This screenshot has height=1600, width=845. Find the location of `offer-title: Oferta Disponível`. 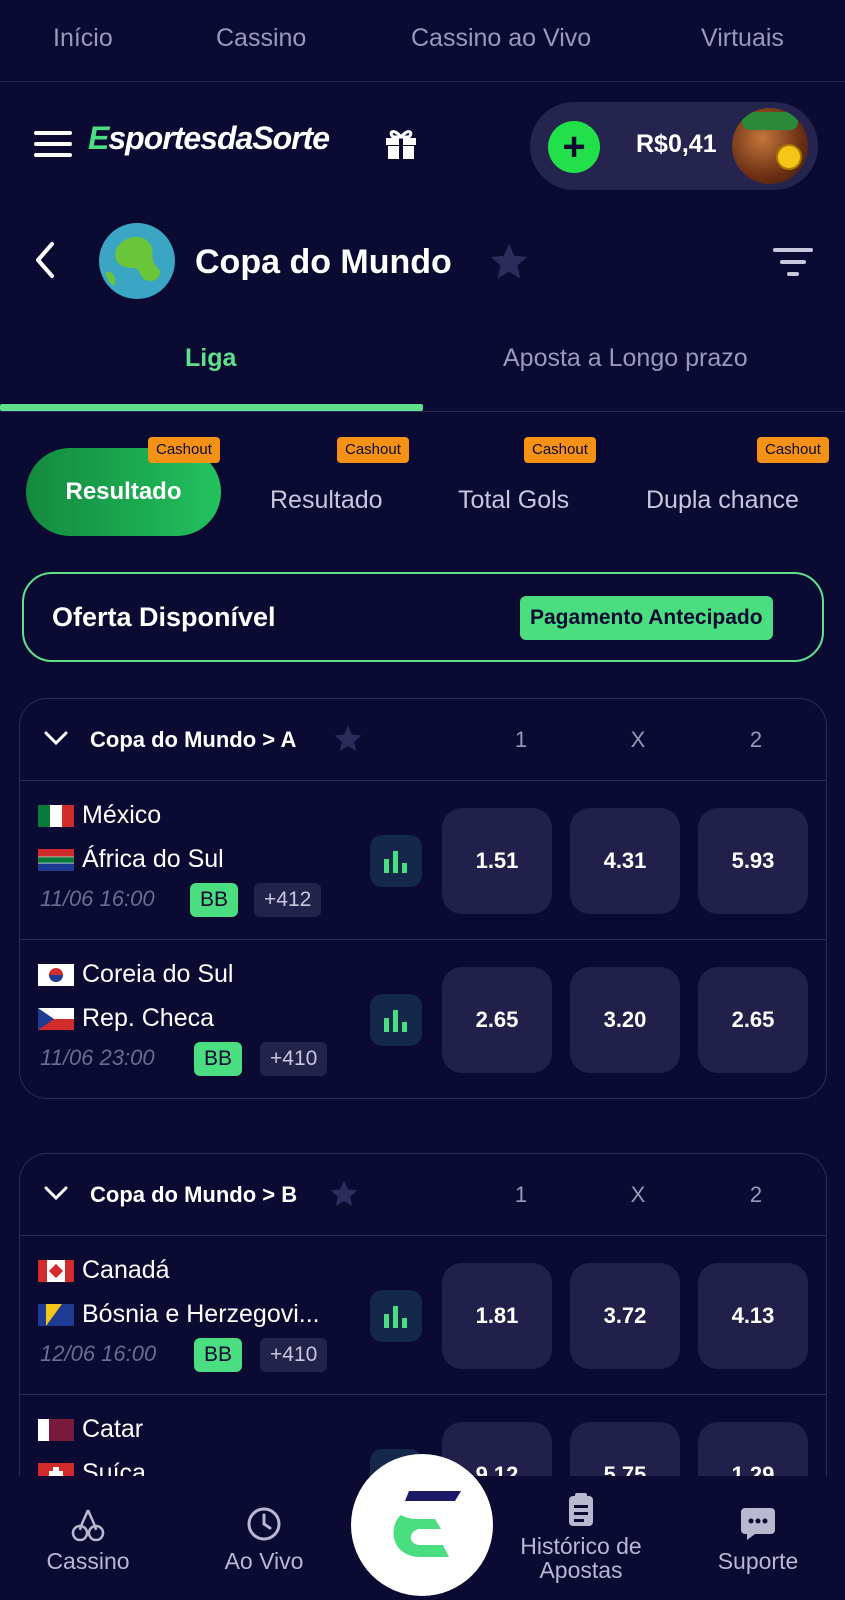

offer-title: Oferta Disponível is located at coordinates (164, 617).